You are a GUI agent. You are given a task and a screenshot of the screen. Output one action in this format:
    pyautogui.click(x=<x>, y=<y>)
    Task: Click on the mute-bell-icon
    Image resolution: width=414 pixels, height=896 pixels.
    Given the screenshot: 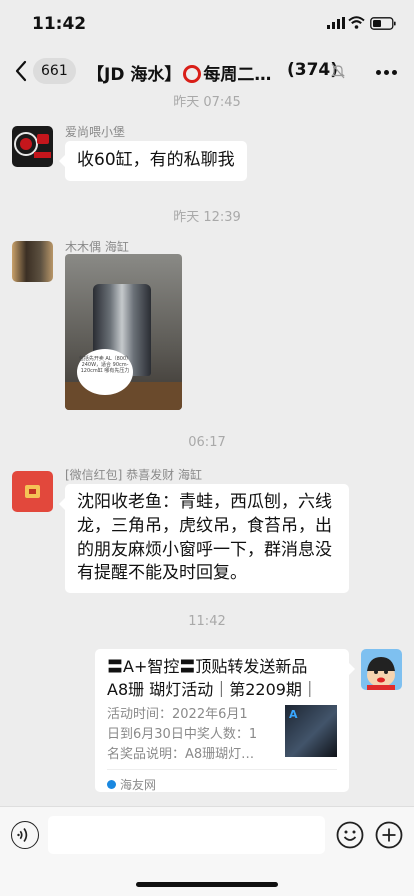 What is the action you would take?
    pyautogui.click(x=338, y=71)
    